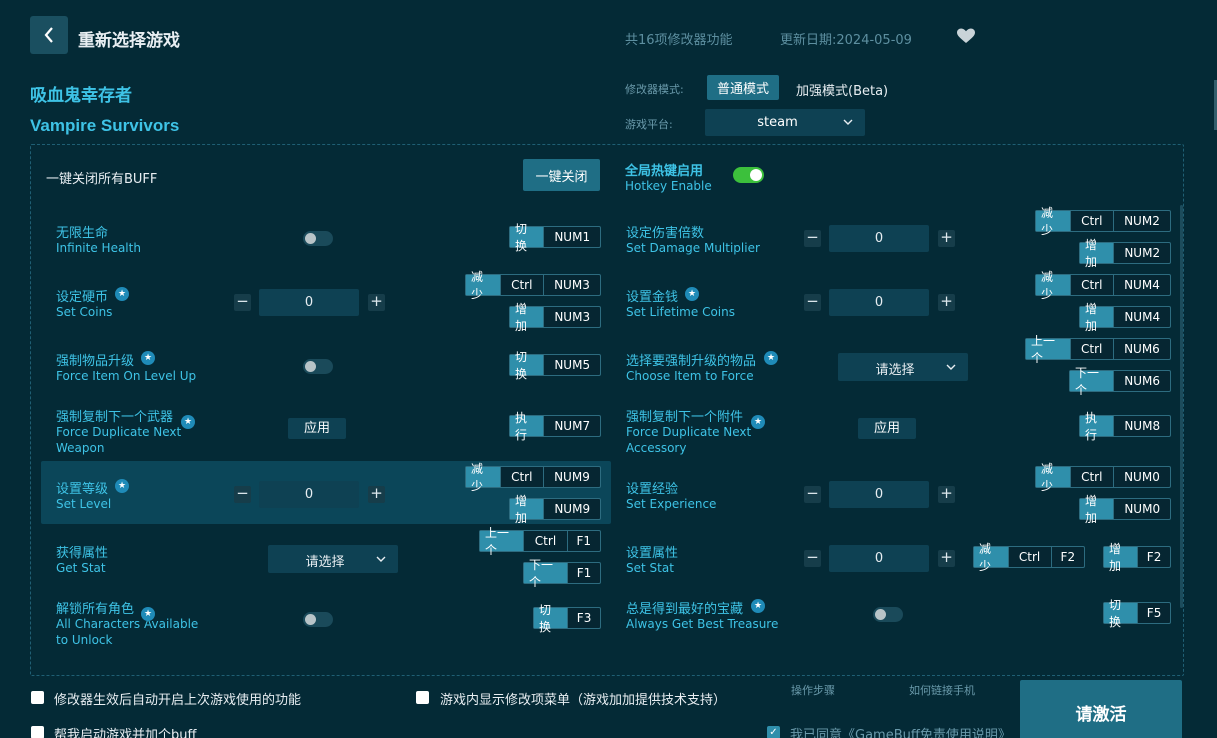 The image size is (1217, 738). I want to click on feature-5-hotkey-0: 上一个 Ctrl NUM6, so click(1098, 349).